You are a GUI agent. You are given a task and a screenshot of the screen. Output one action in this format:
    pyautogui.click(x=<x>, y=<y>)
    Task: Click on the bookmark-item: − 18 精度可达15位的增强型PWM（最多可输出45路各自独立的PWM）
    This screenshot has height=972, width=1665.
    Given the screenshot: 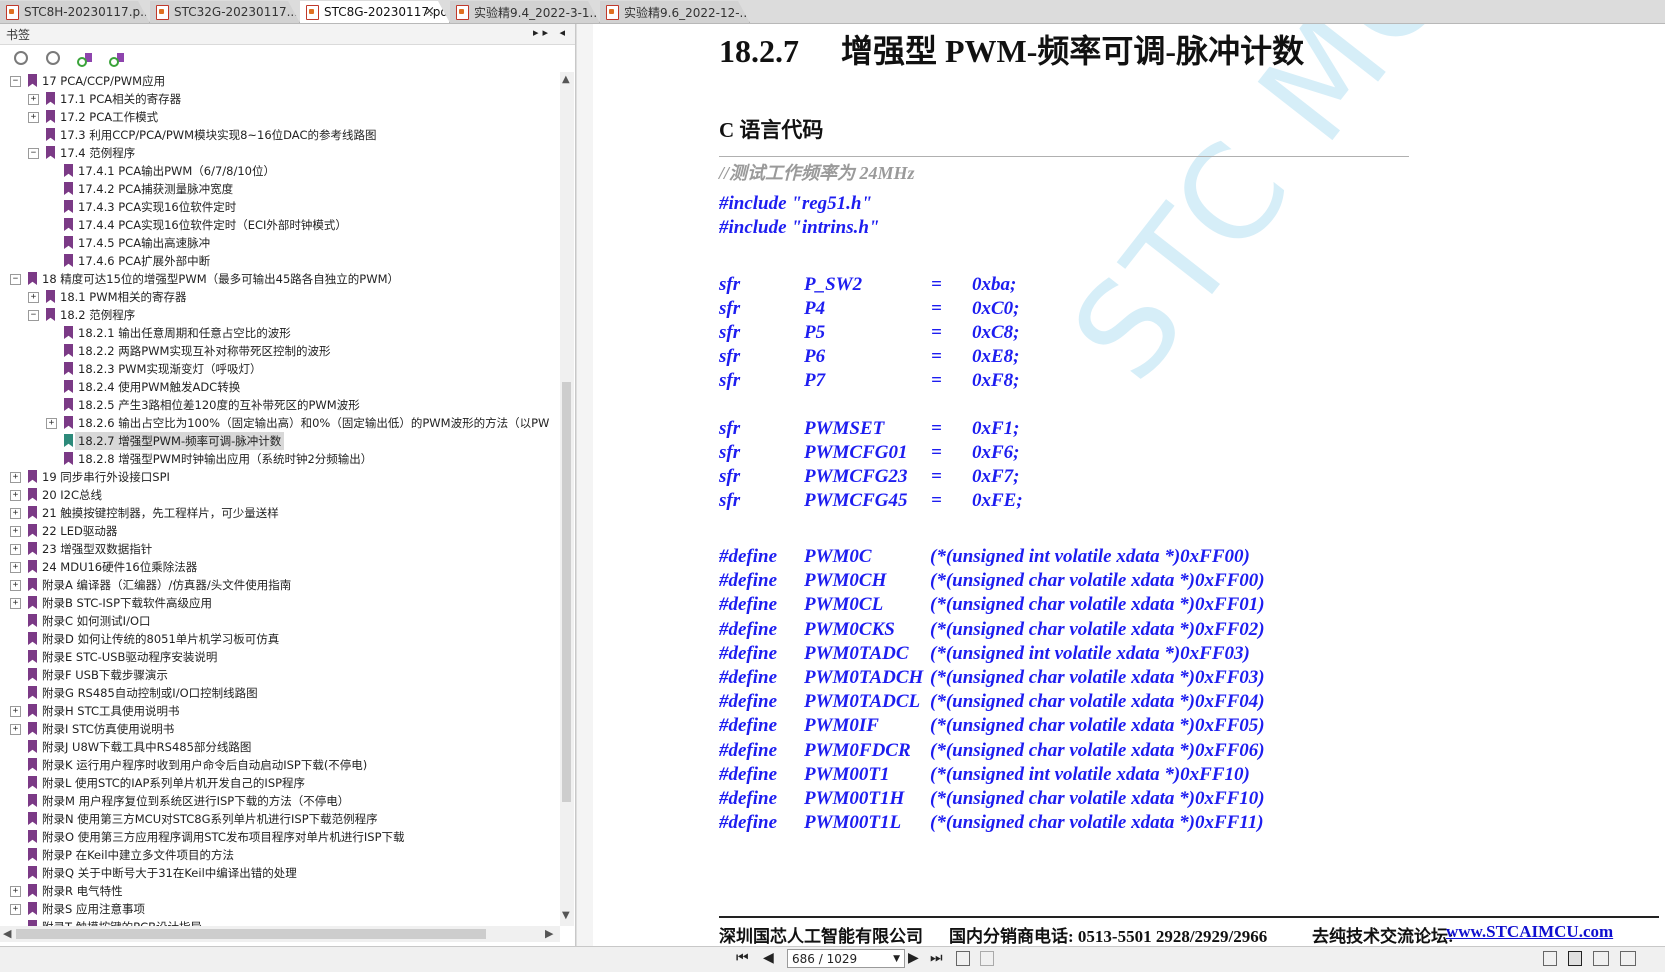 What is the action you would take?
    pyautogui.click(x=280, y=279)
    